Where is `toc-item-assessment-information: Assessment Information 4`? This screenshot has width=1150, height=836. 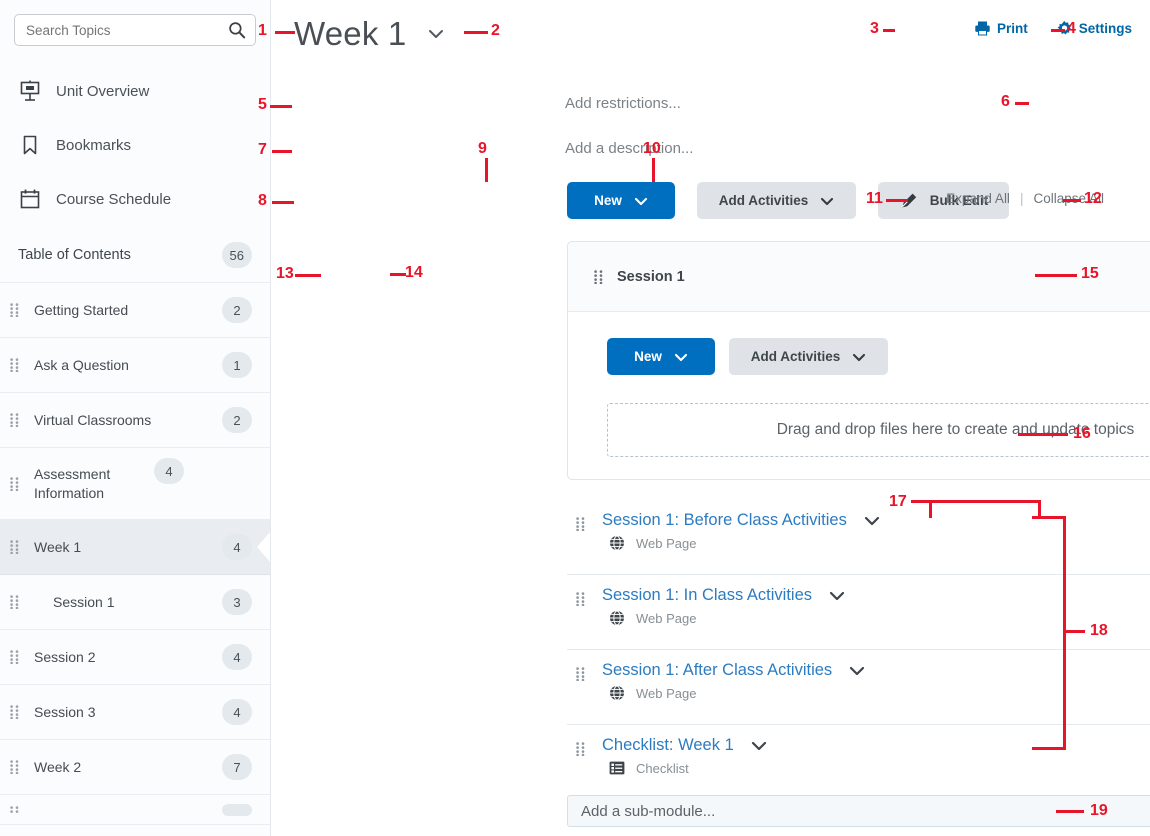
toc-item-assessment-information: Assessment Information 4 is located at coordinates (135, 484).